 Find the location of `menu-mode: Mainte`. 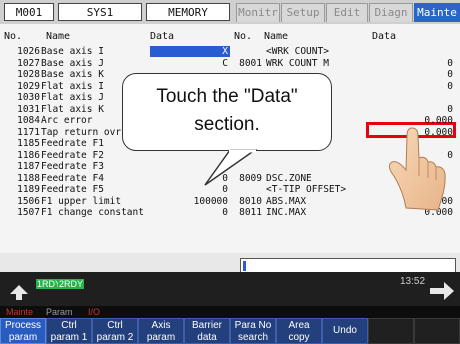

menu-mode: Mainte is located at coordinates (20, 312).